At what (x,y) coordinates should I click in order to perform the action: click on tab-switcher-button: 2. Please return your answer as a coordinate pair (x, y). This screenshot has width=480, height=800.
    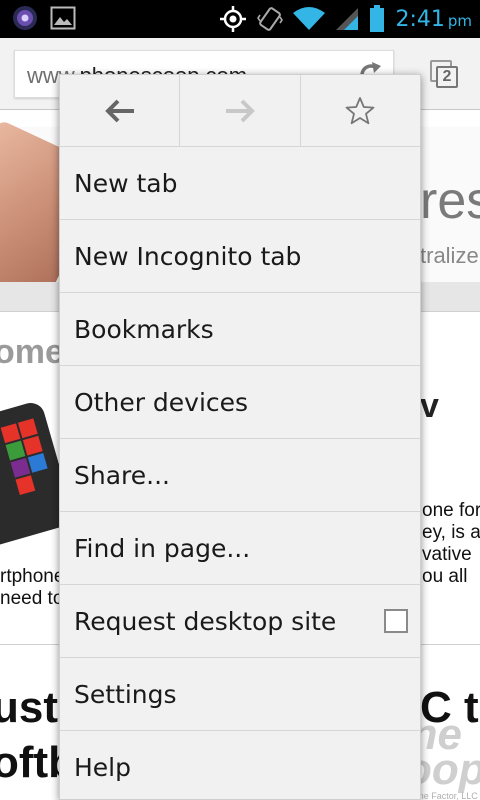
    Looking at the image, I should click on (443, 74).